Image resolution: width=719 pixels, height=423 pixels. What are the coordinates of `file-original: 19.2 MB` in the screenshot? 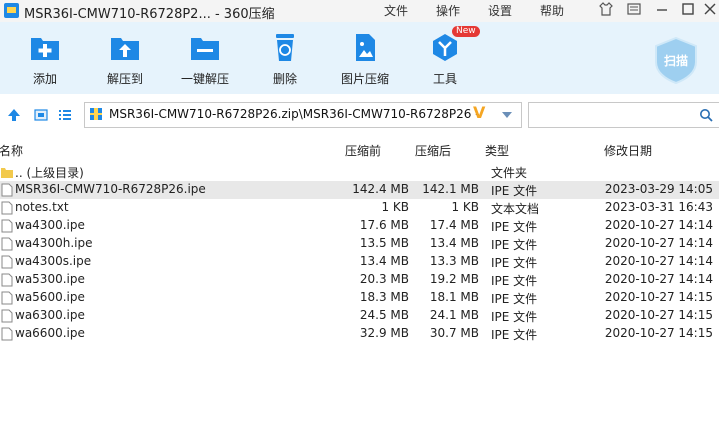 It's located at (454, 279).